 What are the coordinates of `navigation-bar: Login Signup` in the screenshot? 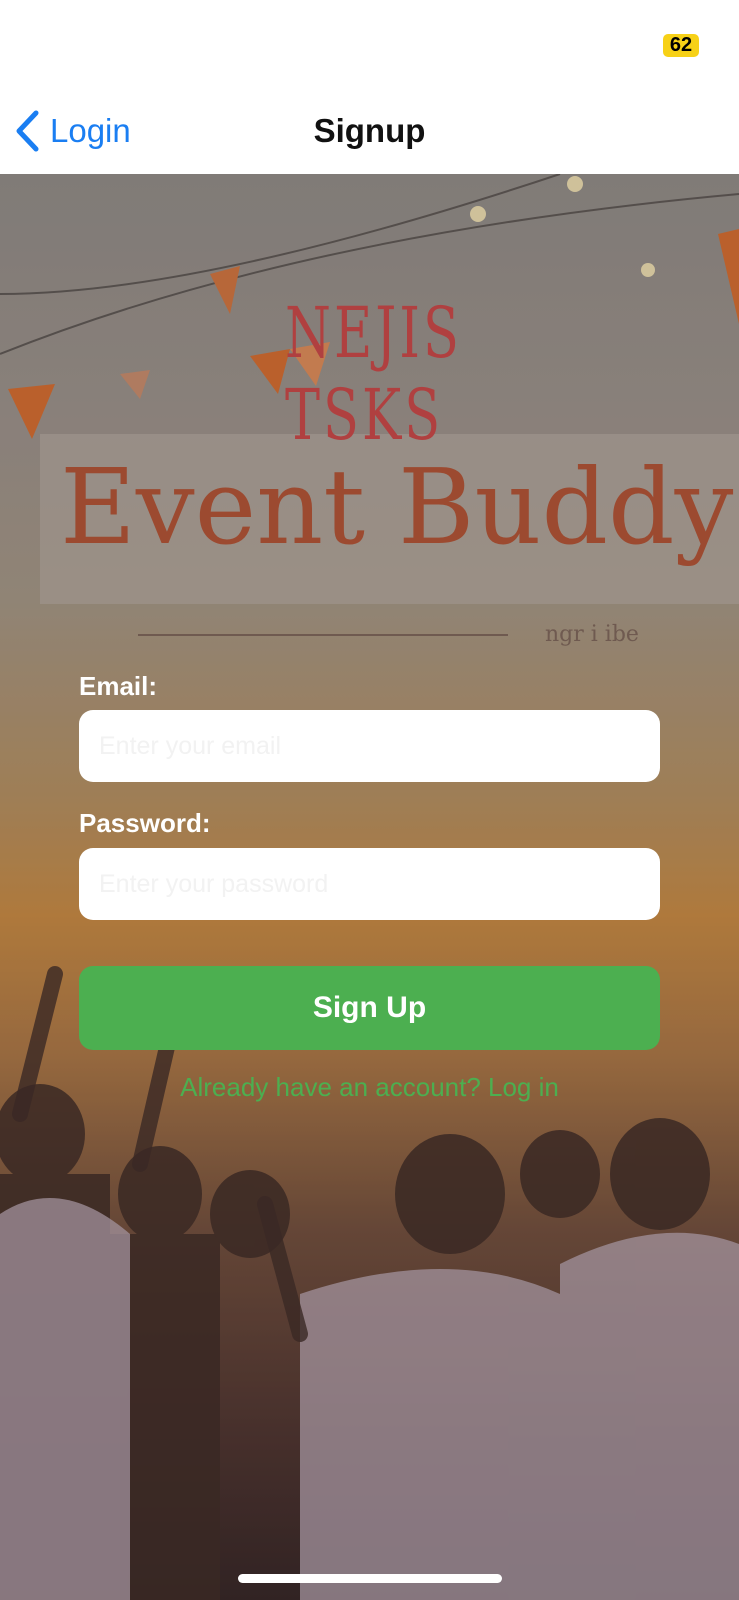 It's located at (369, 131).